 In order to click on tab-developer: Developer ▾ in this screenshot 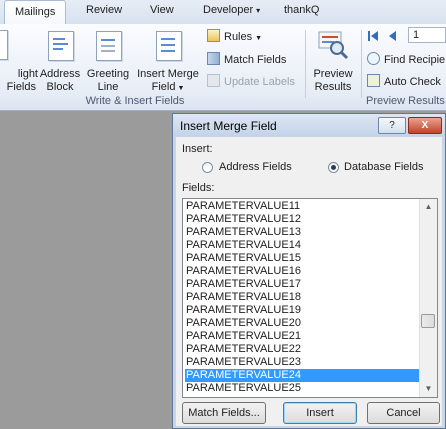, I will do `click(231, 10)`.